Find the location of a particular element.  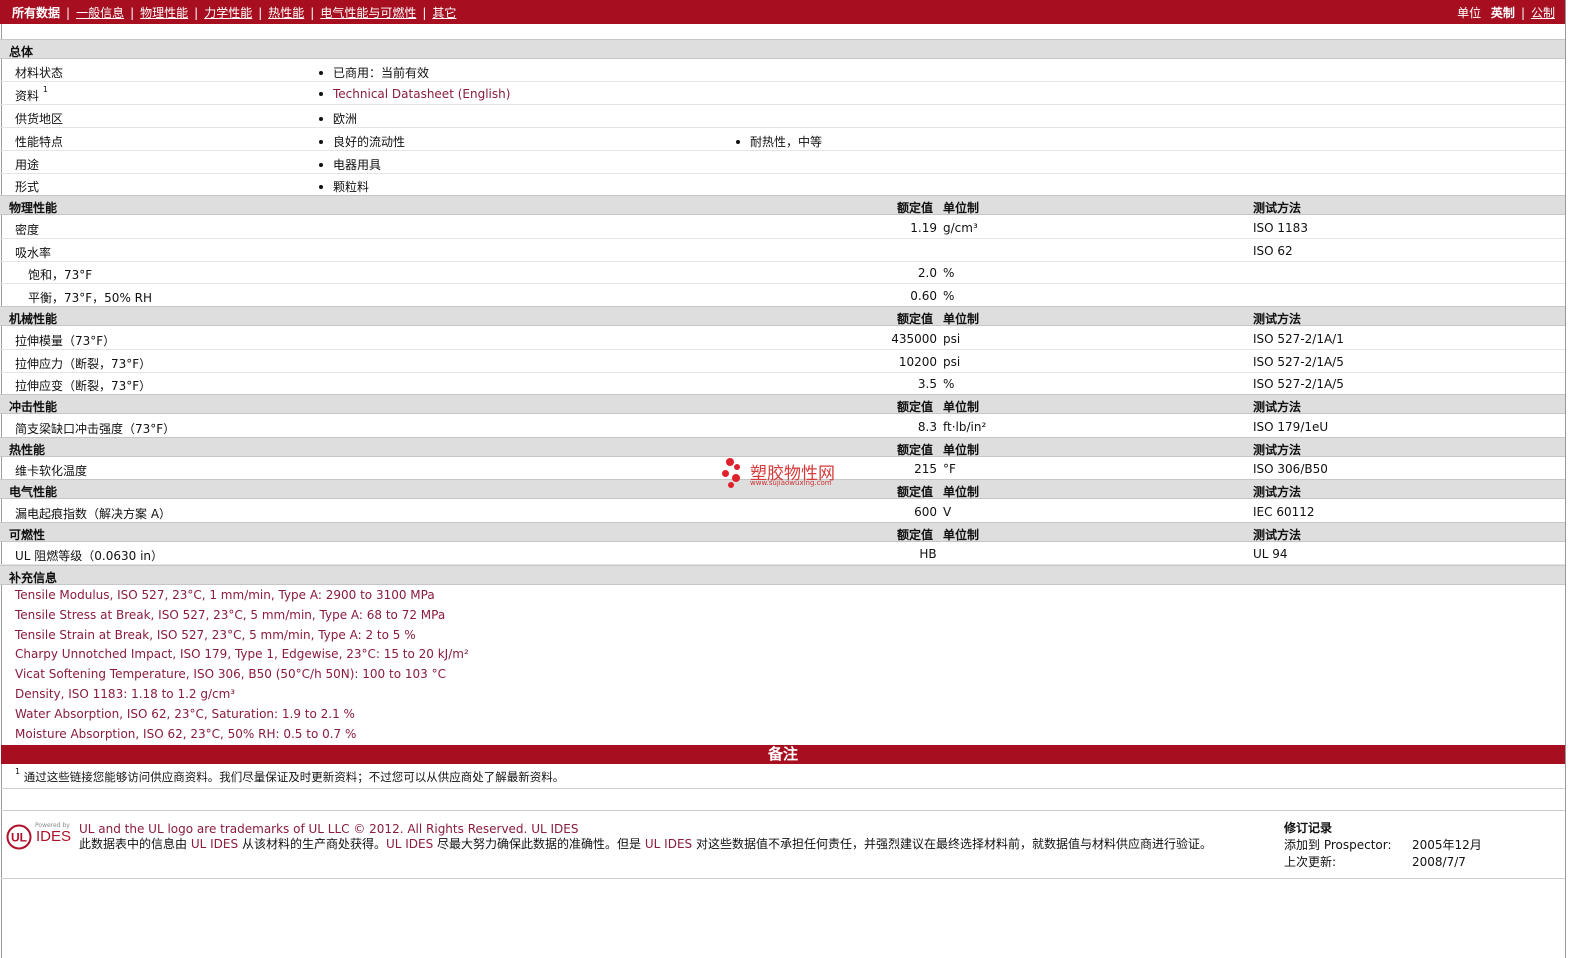

property-label: 吸水率 is located at coordinates (33, 253).